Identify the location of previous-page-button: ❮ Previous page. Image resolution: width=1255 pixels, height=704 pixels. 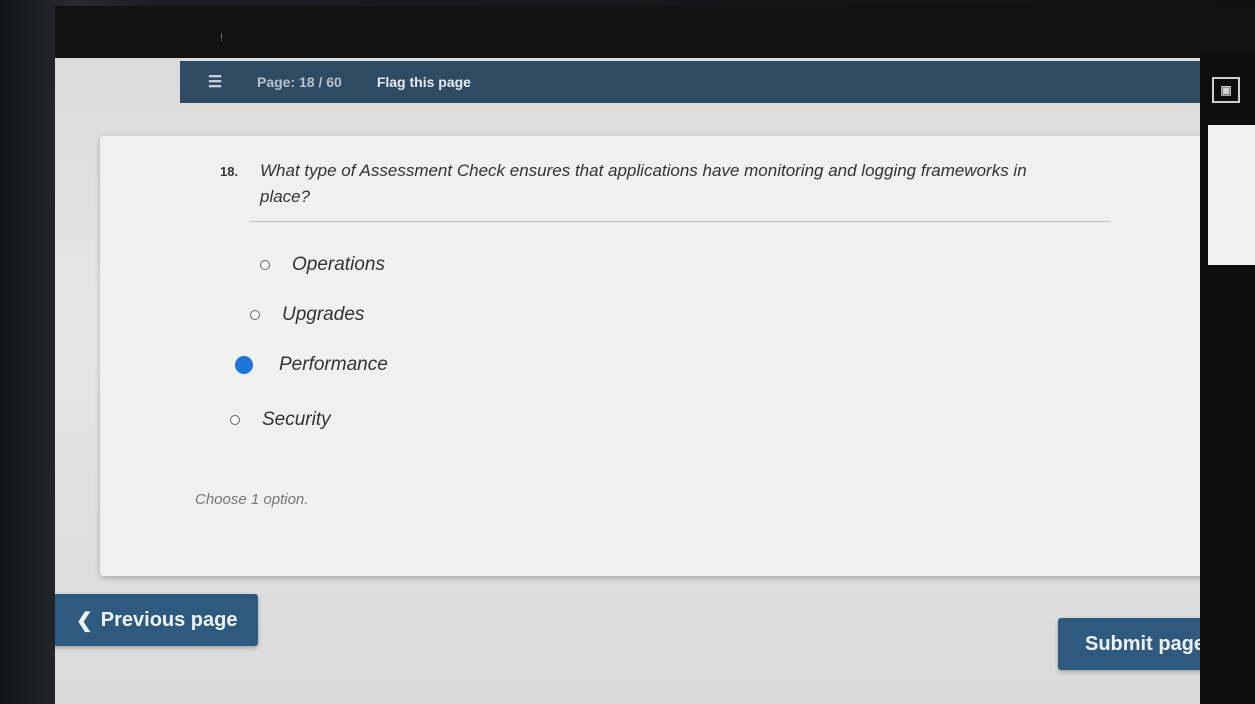
(156, 620).